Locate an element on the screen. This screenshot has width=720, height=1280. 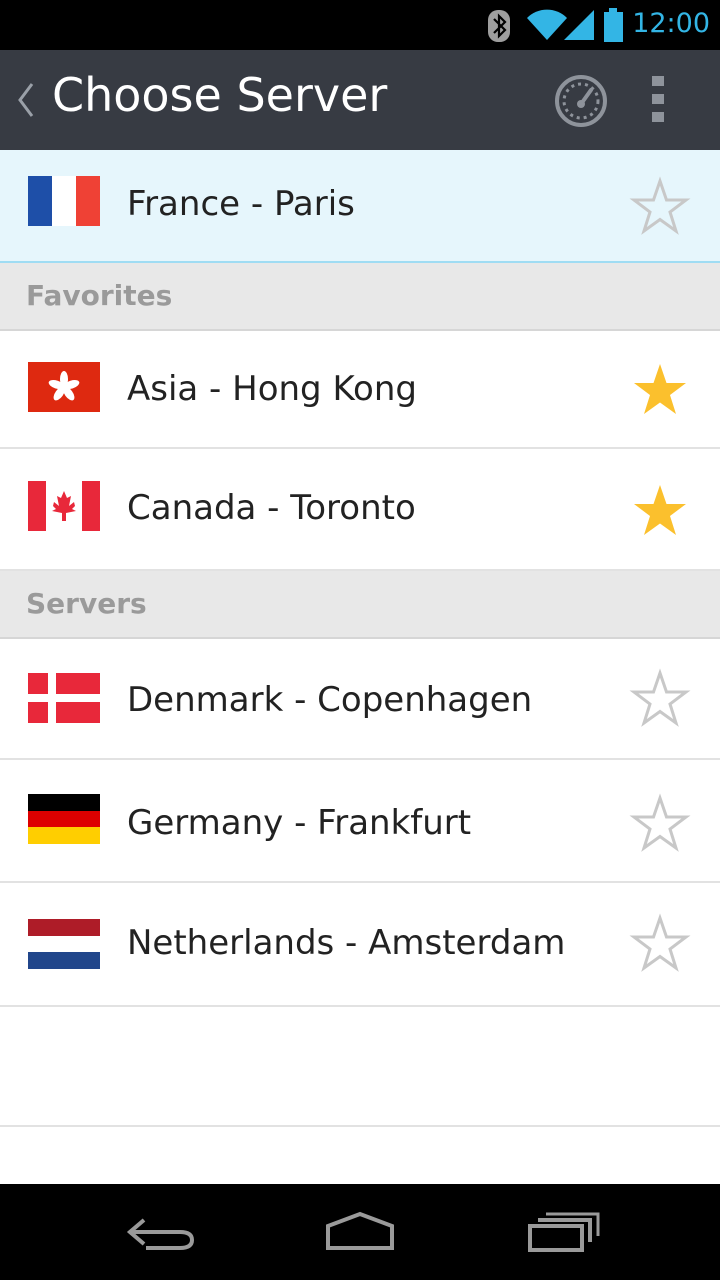
list-item: Netherlands - Amsterdam is located at coordinates (360, 945).